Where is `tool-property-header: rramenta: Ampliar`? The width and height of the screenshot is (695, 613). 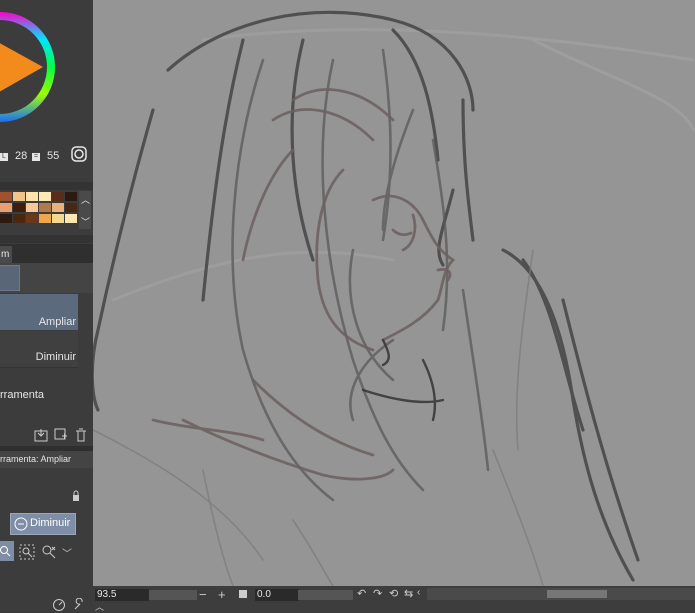
tool-property-header: rramenta: Ampliar is located at coordinates (46, 457).